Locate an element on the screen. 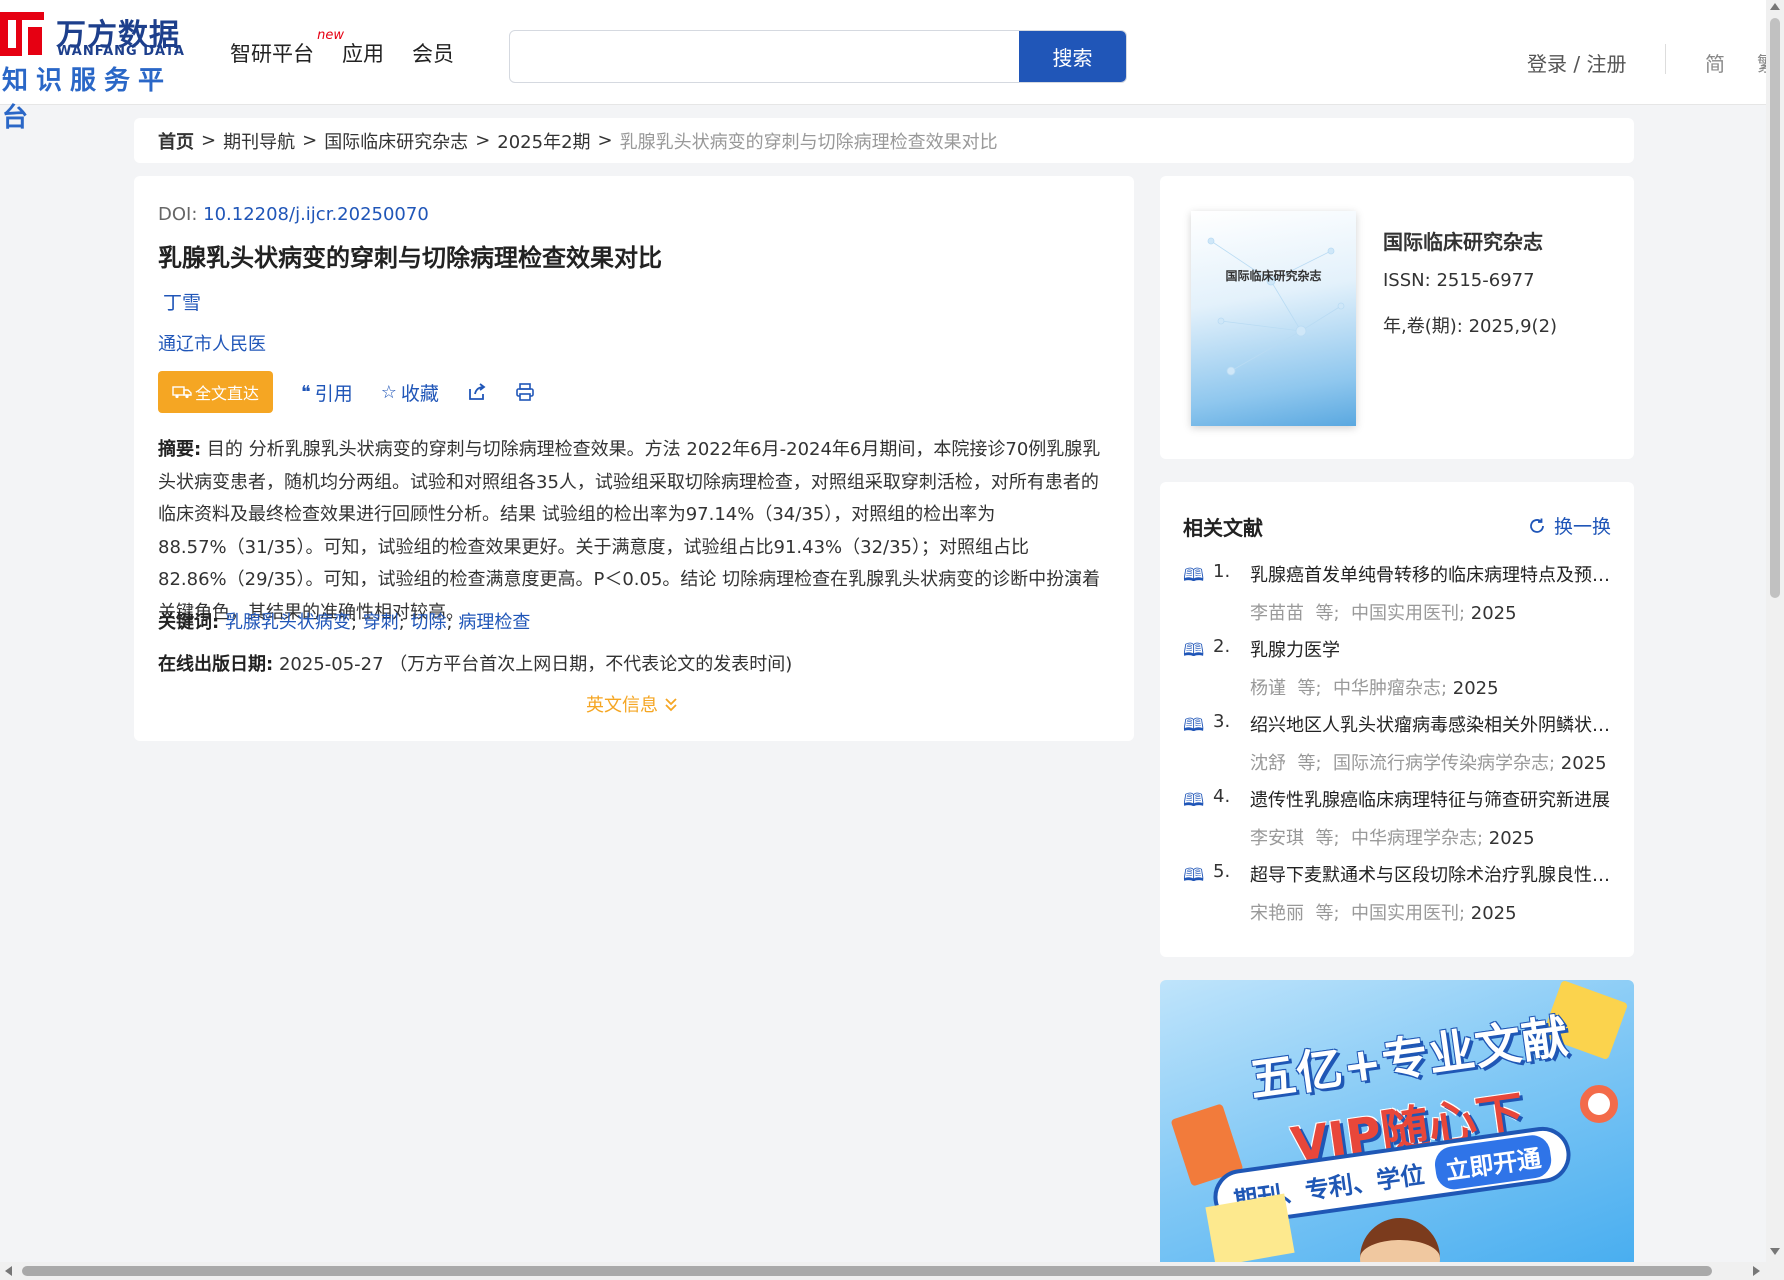 The height and width of the screenshot is (1280, 1784). favorite-button: ☆ 收藏 is located at coordinates (410, 392).